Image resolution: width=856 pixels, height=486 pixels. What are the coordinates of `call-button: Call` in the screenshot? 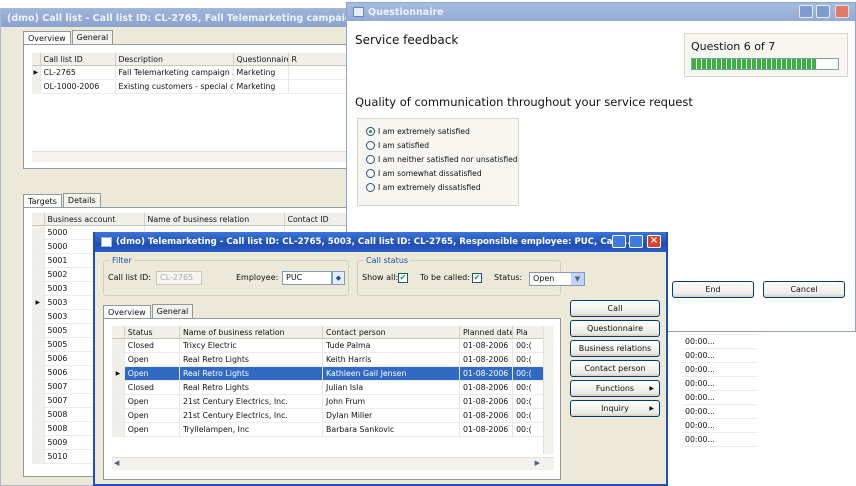 It's located at (615, 308).